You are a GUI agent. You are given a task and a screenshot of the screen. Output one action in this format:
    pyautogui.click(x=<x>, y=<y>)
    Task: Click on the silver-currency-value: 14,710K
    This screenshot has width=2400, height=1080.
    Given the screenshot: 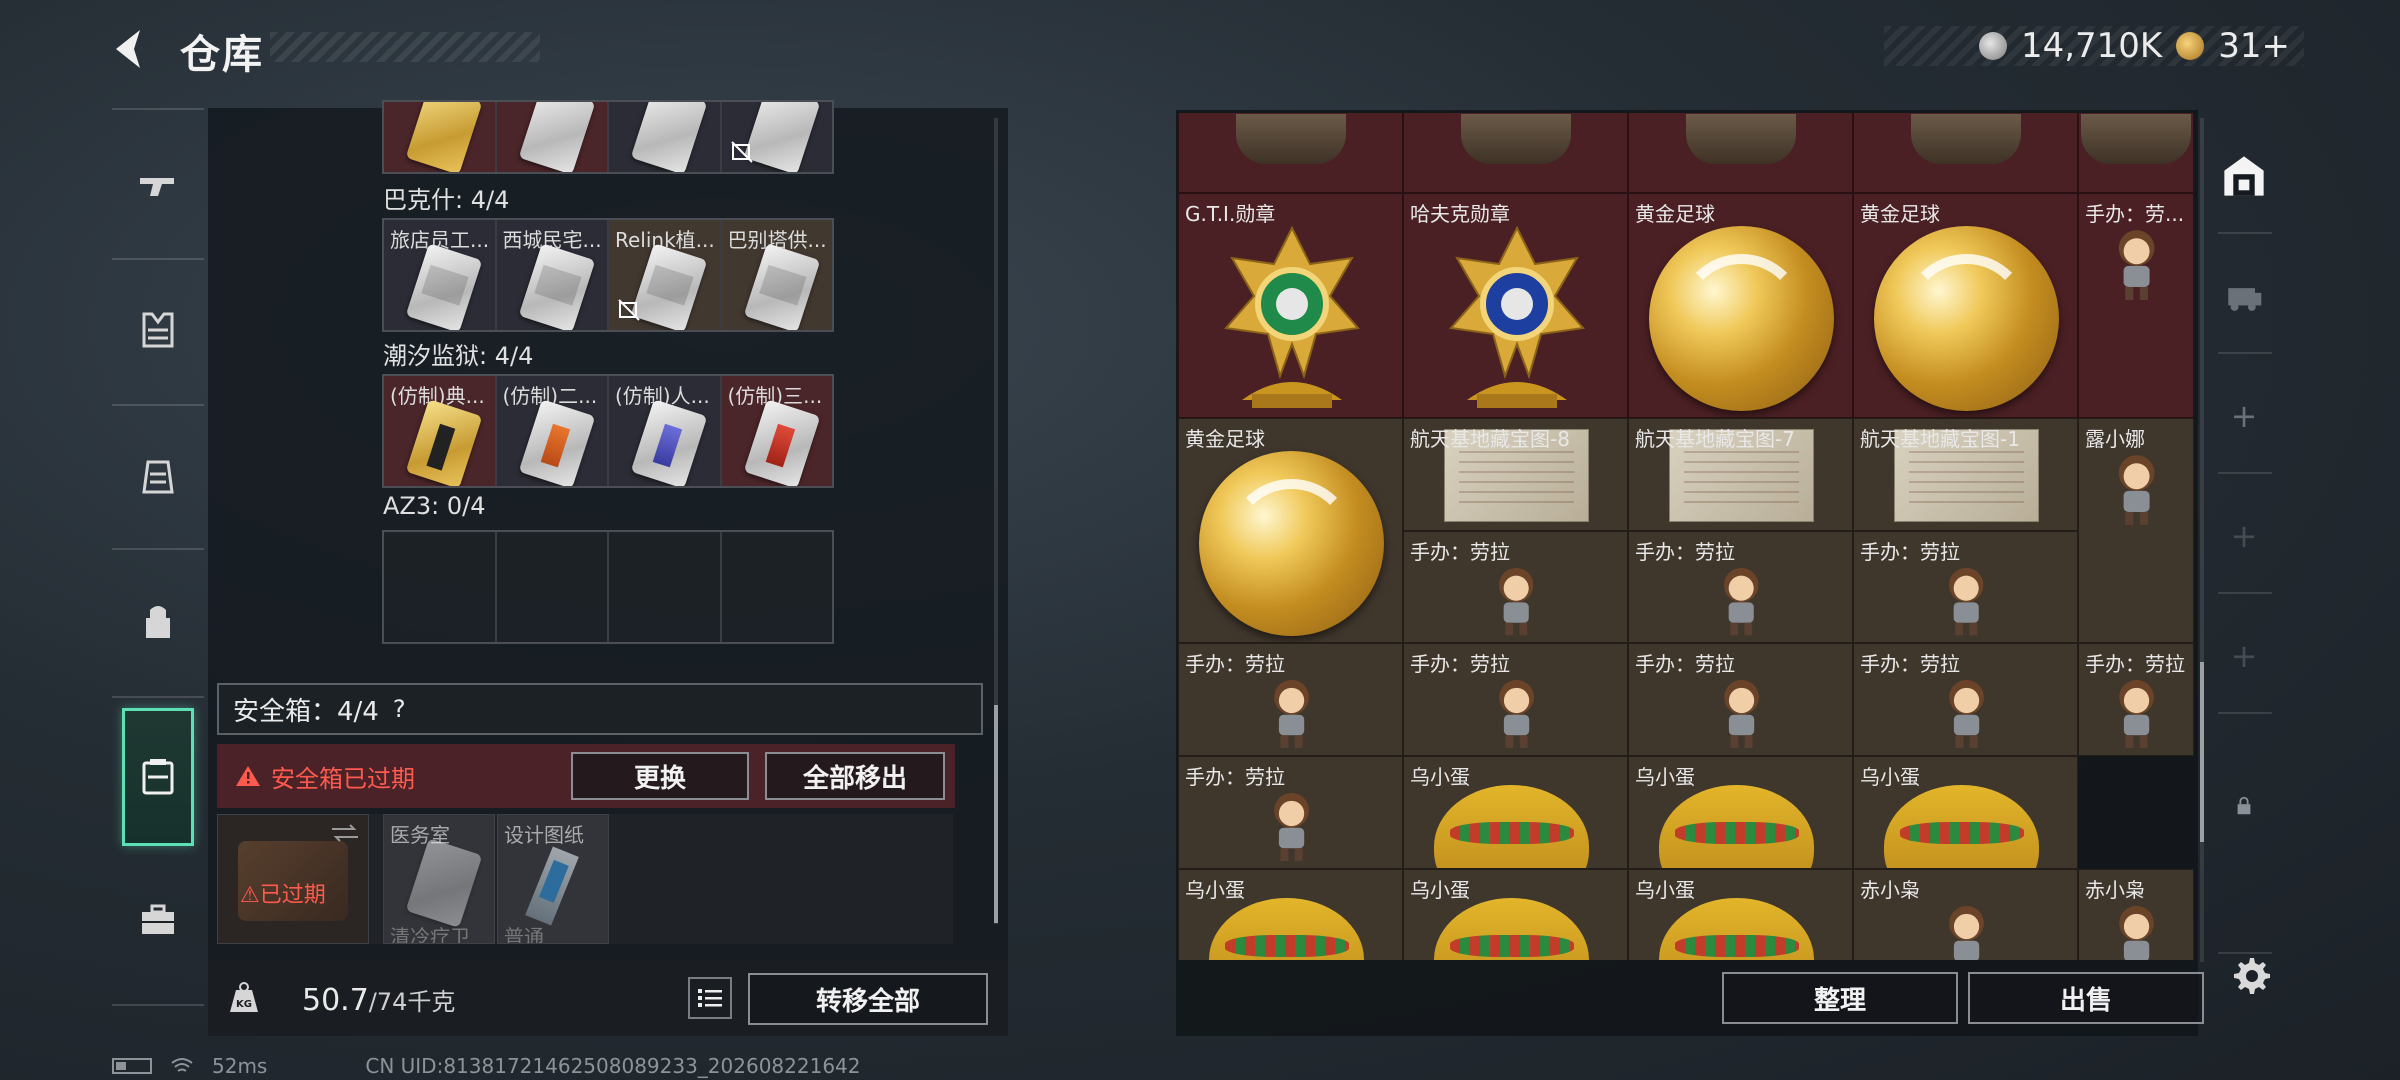 What is the action you would take?
    pyautogui.click(x=2091, y=46)
    